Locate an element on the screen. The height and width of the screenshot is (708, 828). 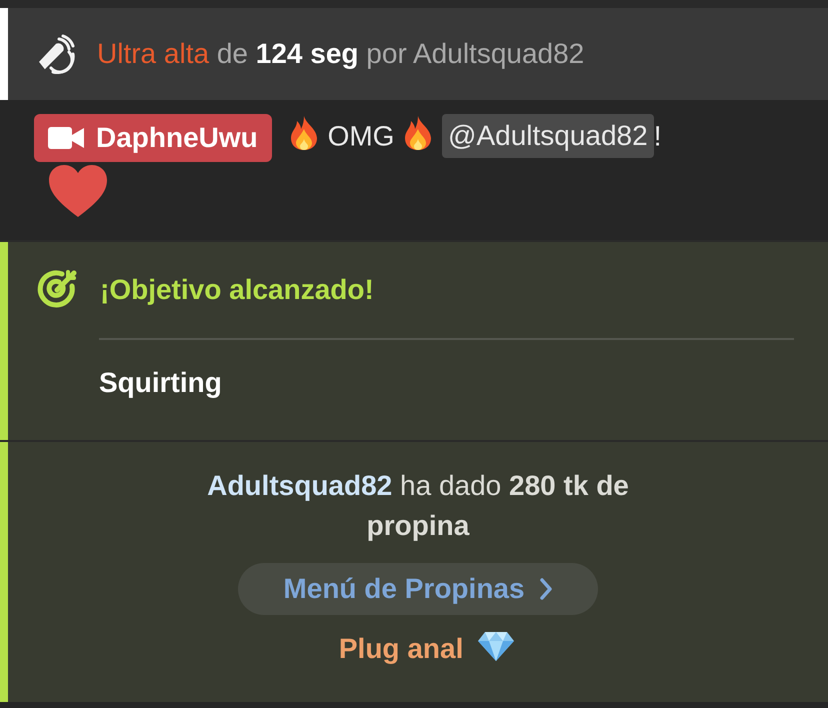
message-text: OMG is located at coordinates (361, 136).